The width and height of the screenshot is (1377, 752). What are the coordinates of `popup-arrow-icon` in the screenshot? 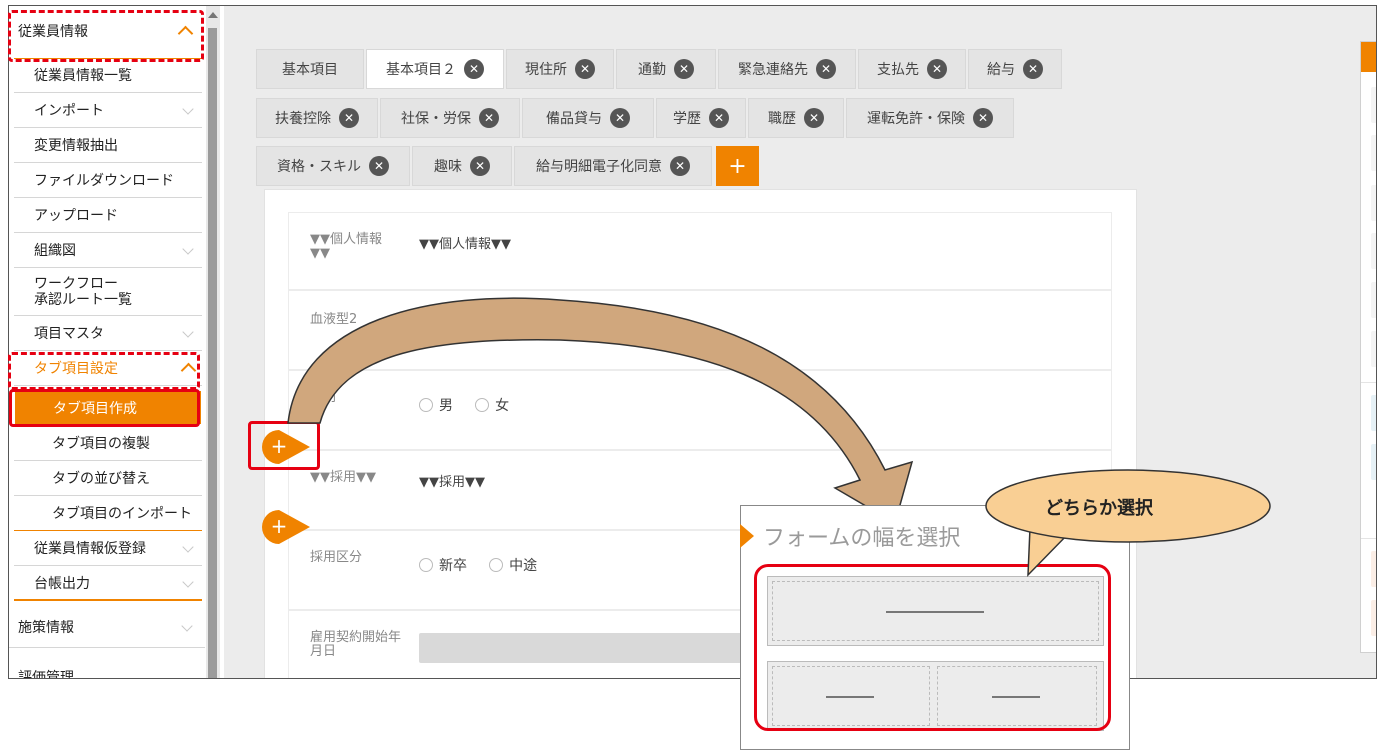 It's located at (747, 536).